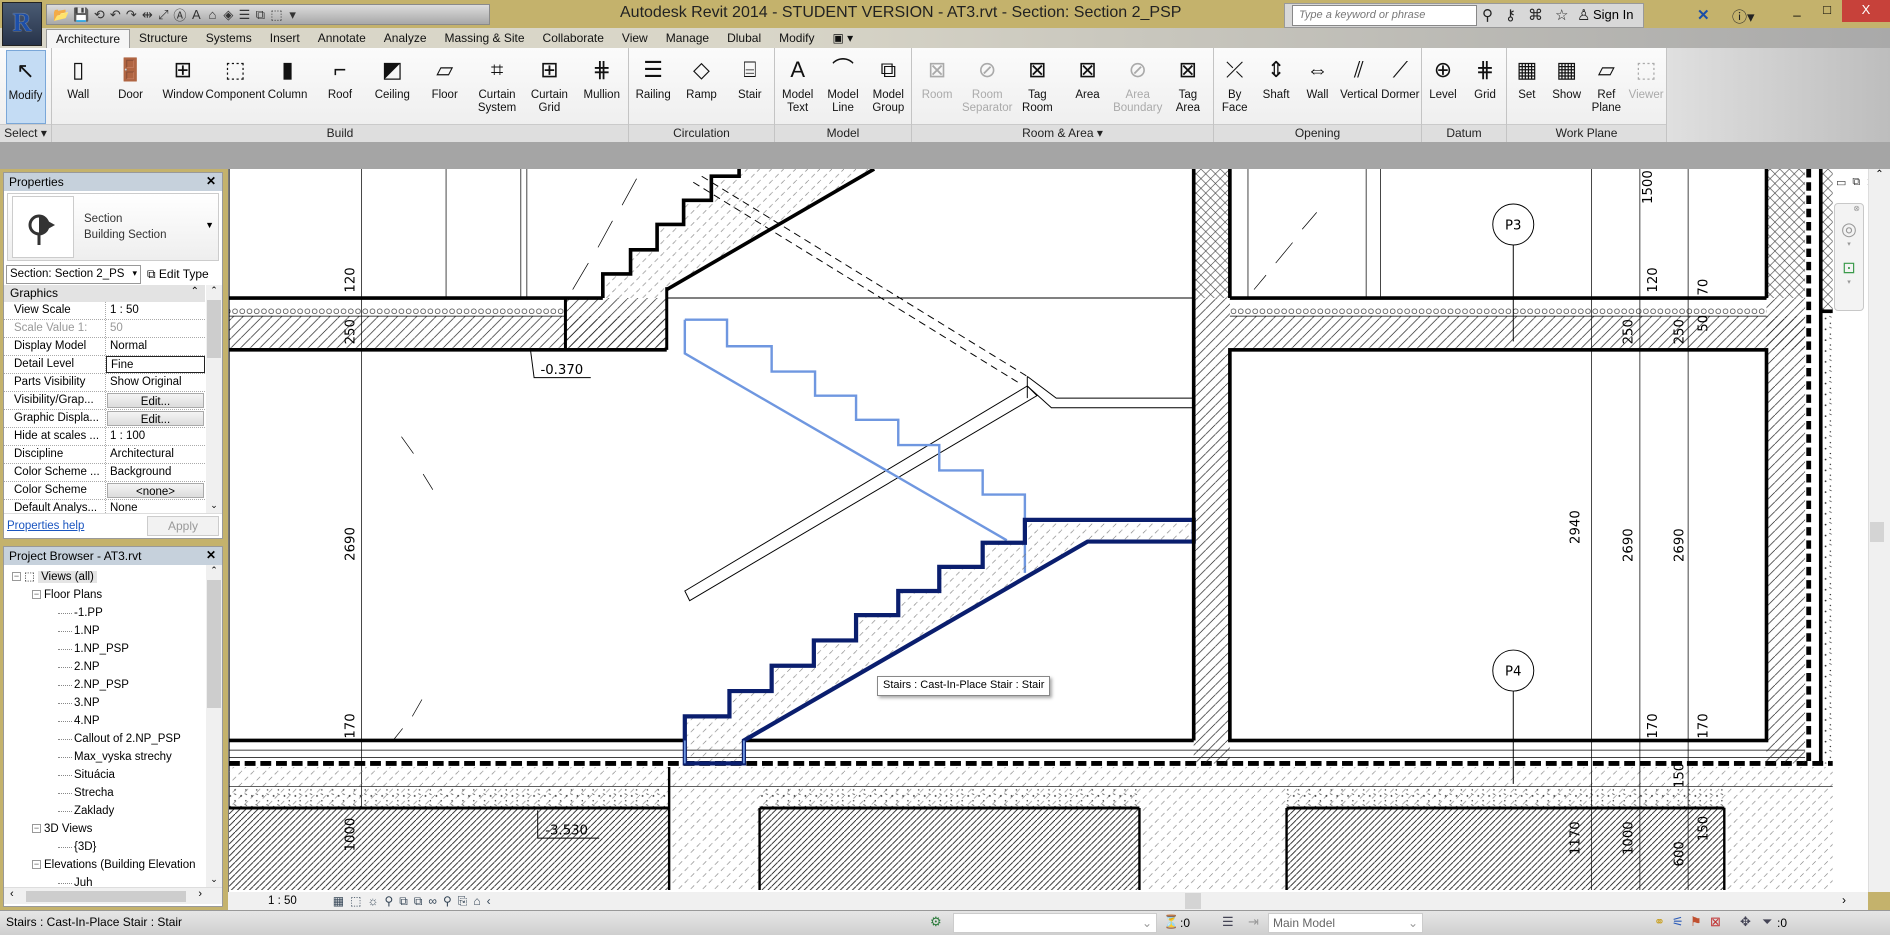 The height and width of the screenshot is (935, 1890). Describe the element at coordinates (573, 38) in the screenshot. I see `tab-collaborate: Collaborate` at that location.